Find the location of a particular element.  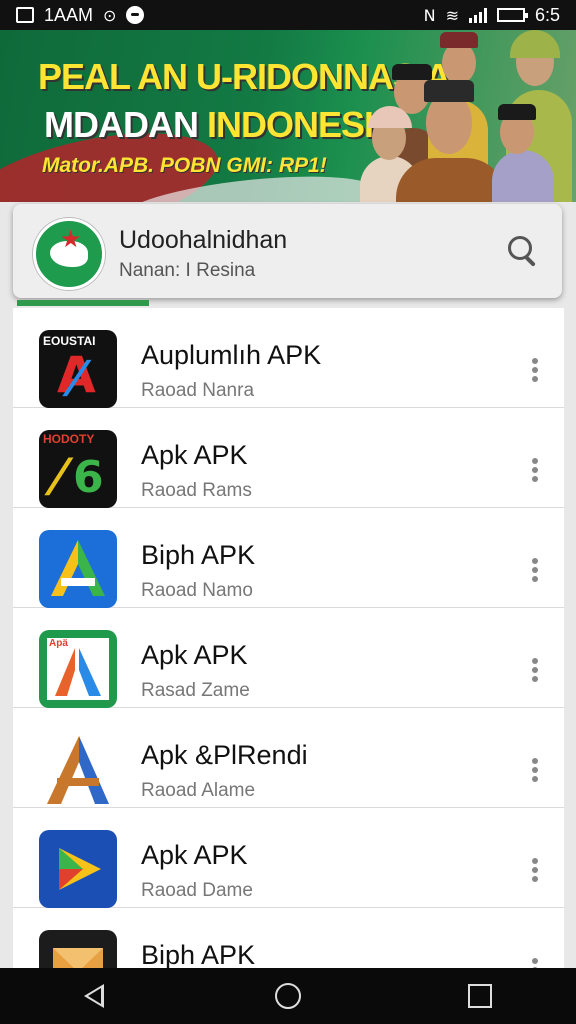

list-item: HODOTY / 6 Apk APK Raoad Rams is located at coordinates (288, 458).